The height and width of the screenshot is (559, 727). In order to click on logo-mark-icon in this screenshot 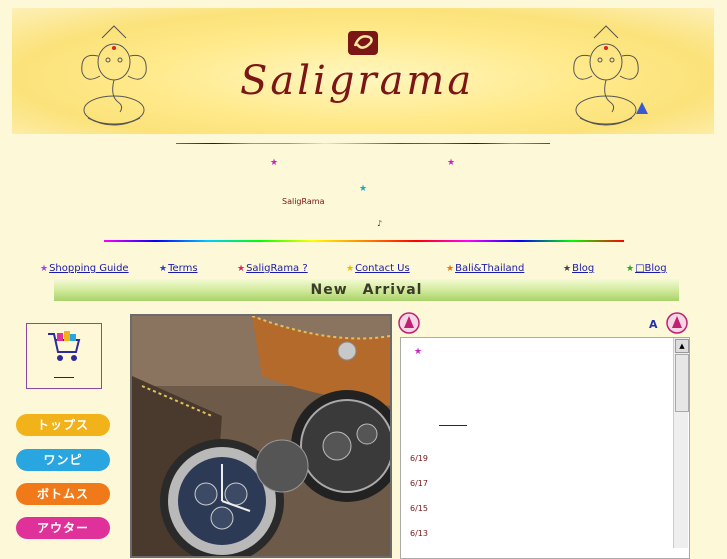, I will do `click(363, 43)`.